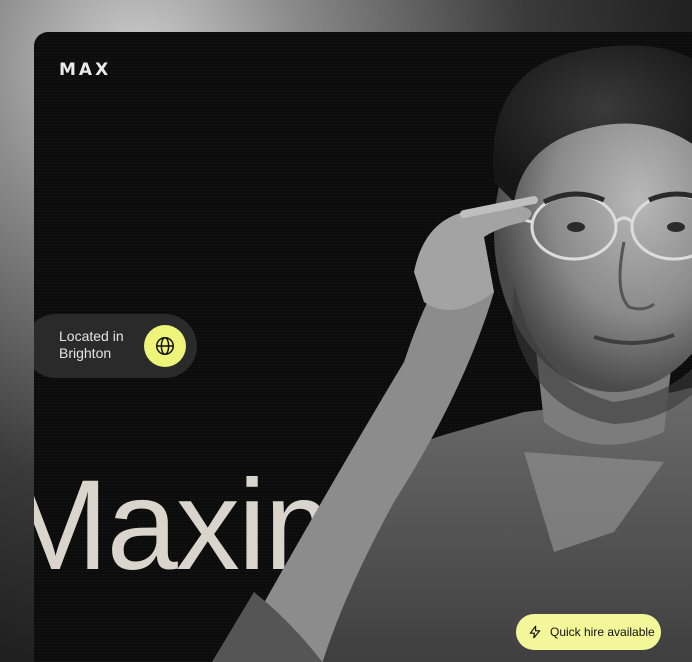  What do you see at coordinates (91, 336) in the screenshot?
I see `location-line1: Located in` at bounding box center [91, 336].